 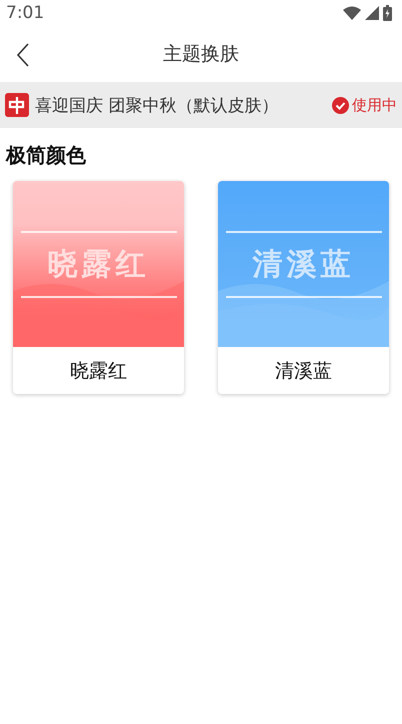 I want to click on page-title: 主题换肤, so click(x=201, y=54).